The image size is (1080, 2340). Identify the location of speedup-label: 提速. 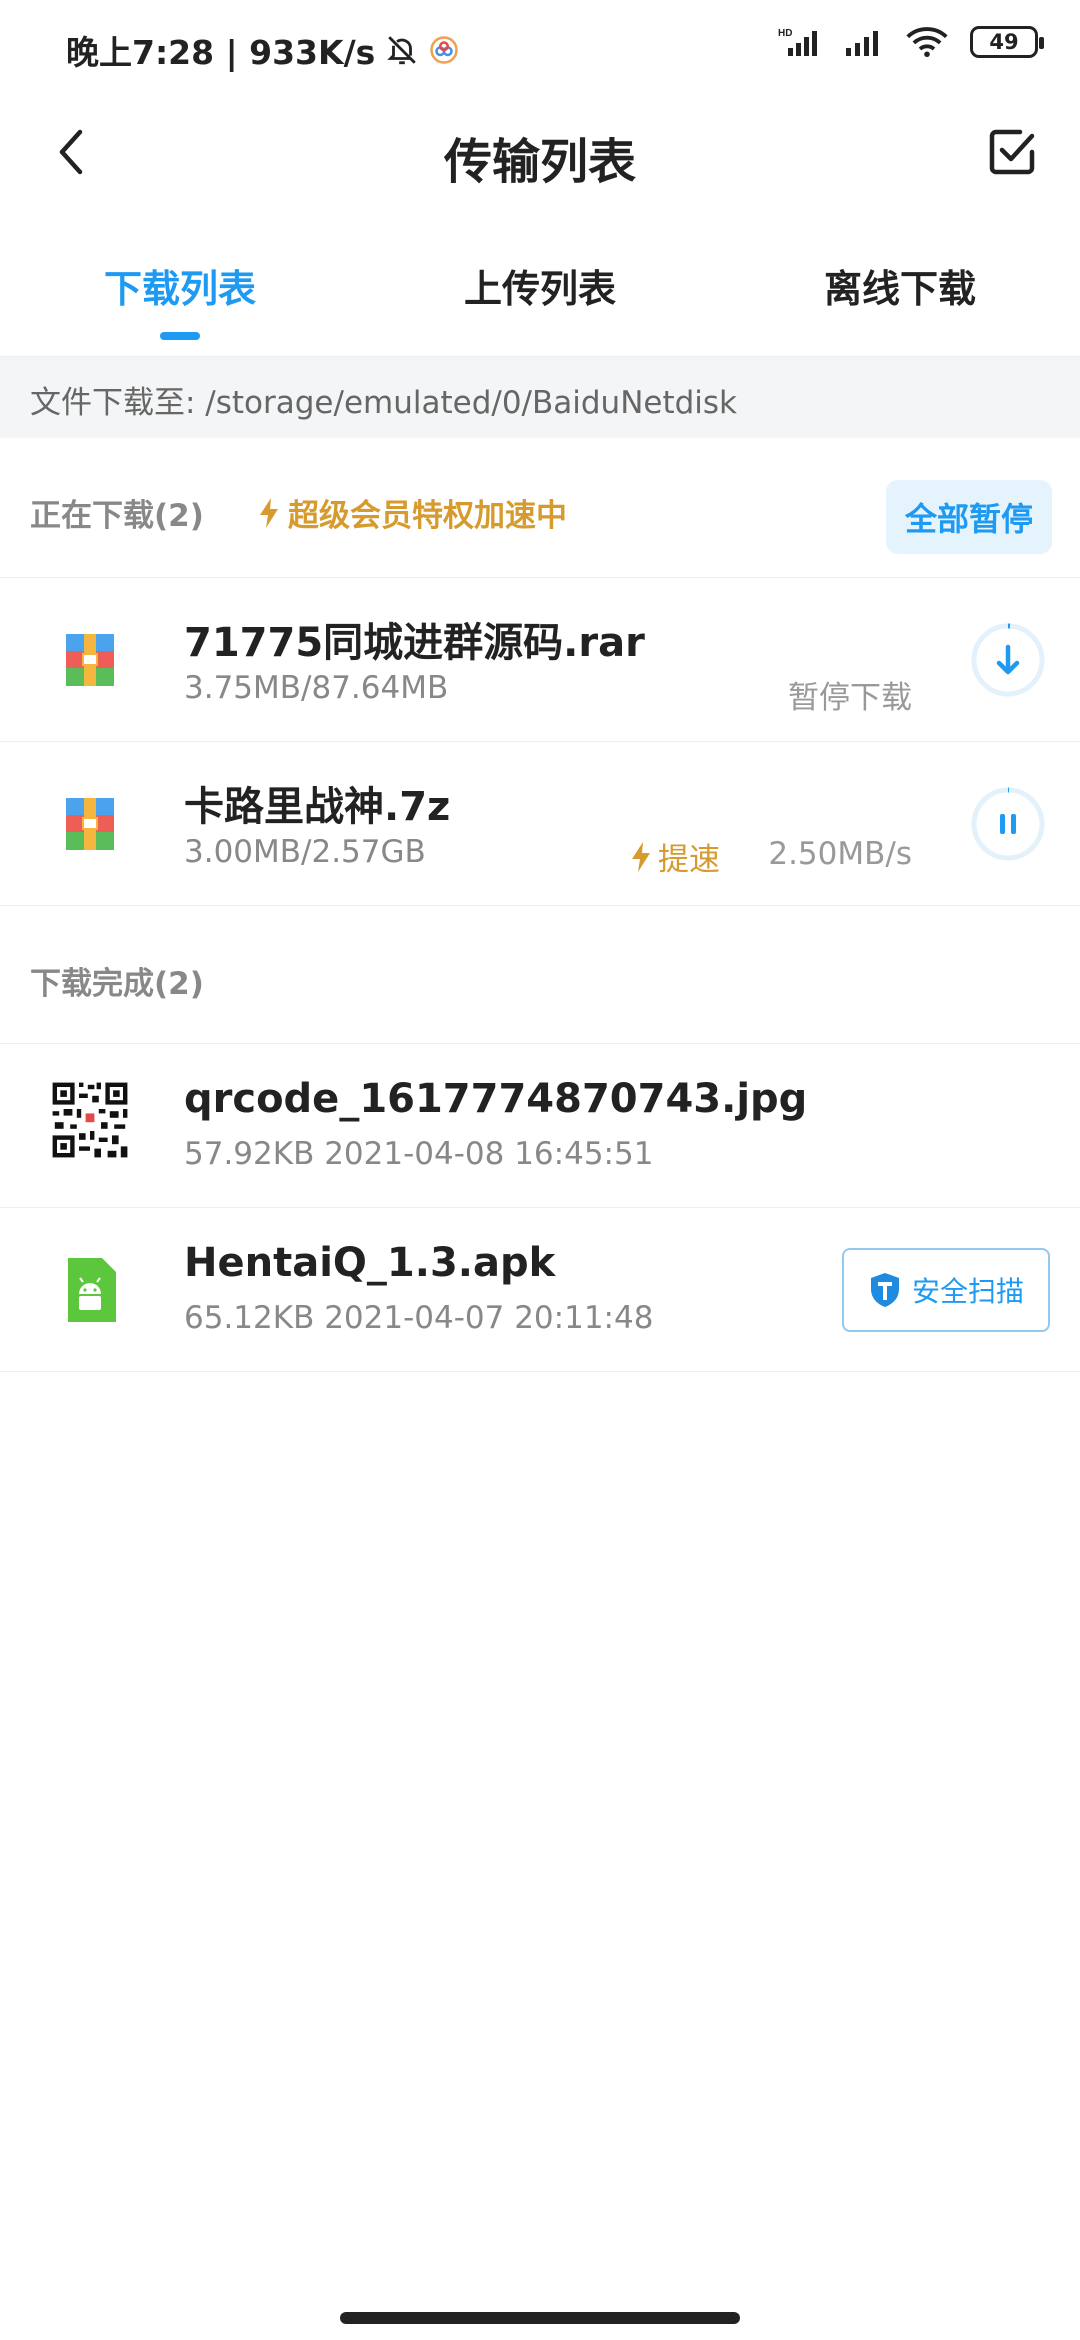
(689, 860).